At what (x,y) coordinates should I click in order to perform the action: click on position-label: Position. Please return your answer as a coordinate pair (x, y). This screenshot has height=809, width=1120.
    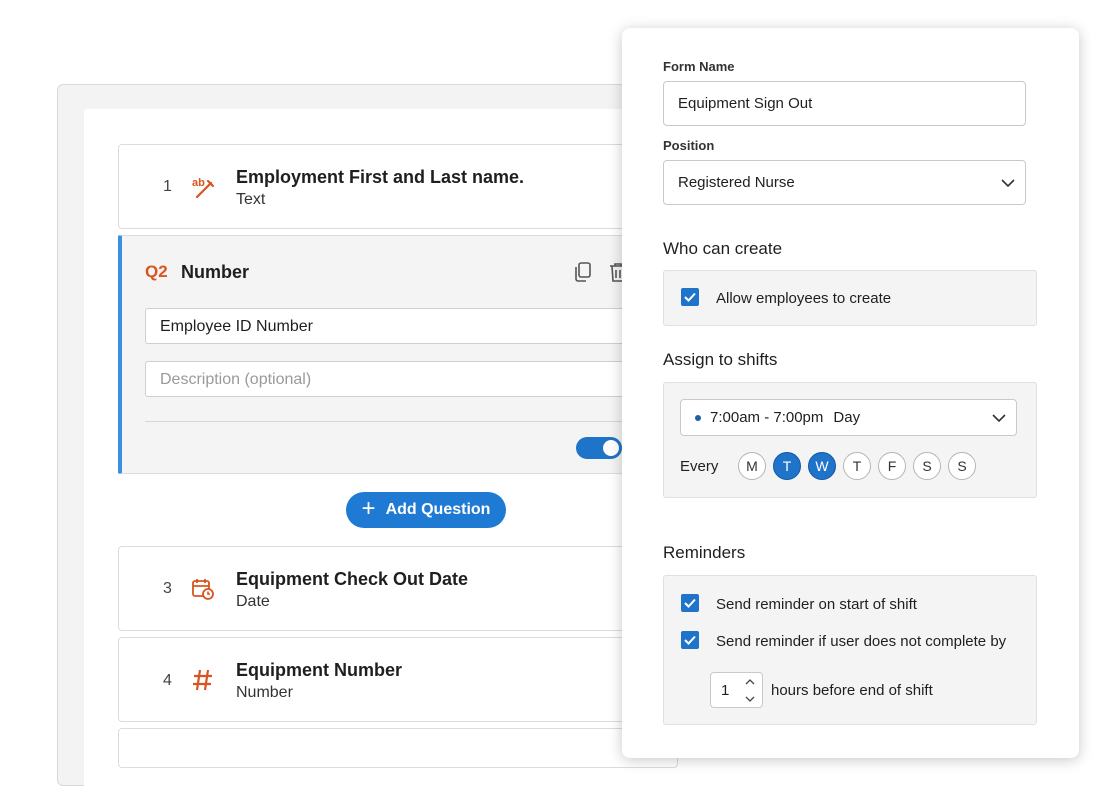
    Looking at the image, I should click on (689, 145).